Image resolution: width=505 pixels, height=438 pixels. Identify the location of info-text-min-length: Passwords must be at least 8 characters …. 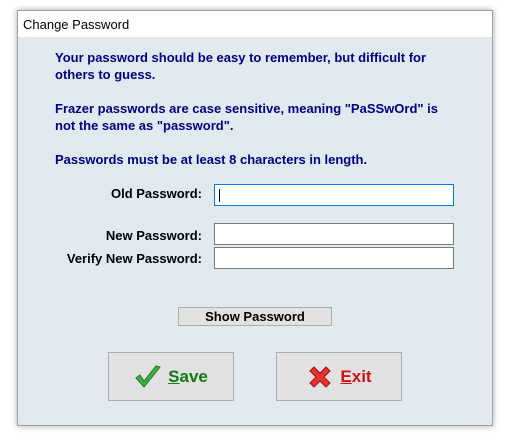
(211, 159).